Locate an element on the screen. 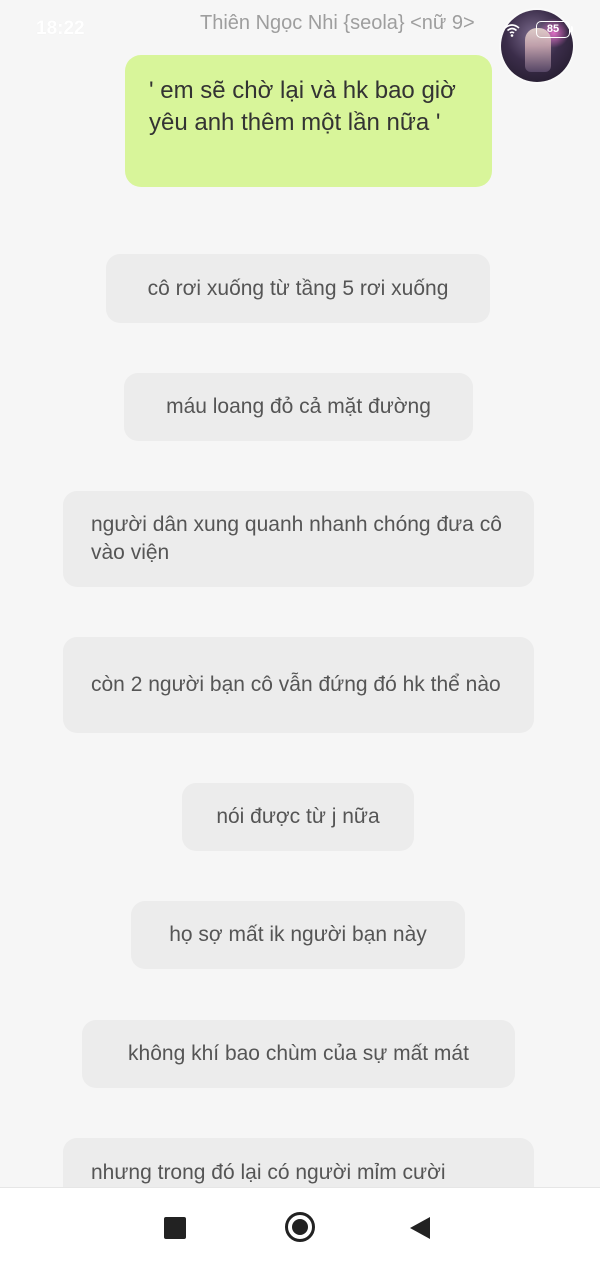 This screenshot has width=600, height=1267. message-text: họ sợ mất ik người bạn này is located at coordinates (298, 934).